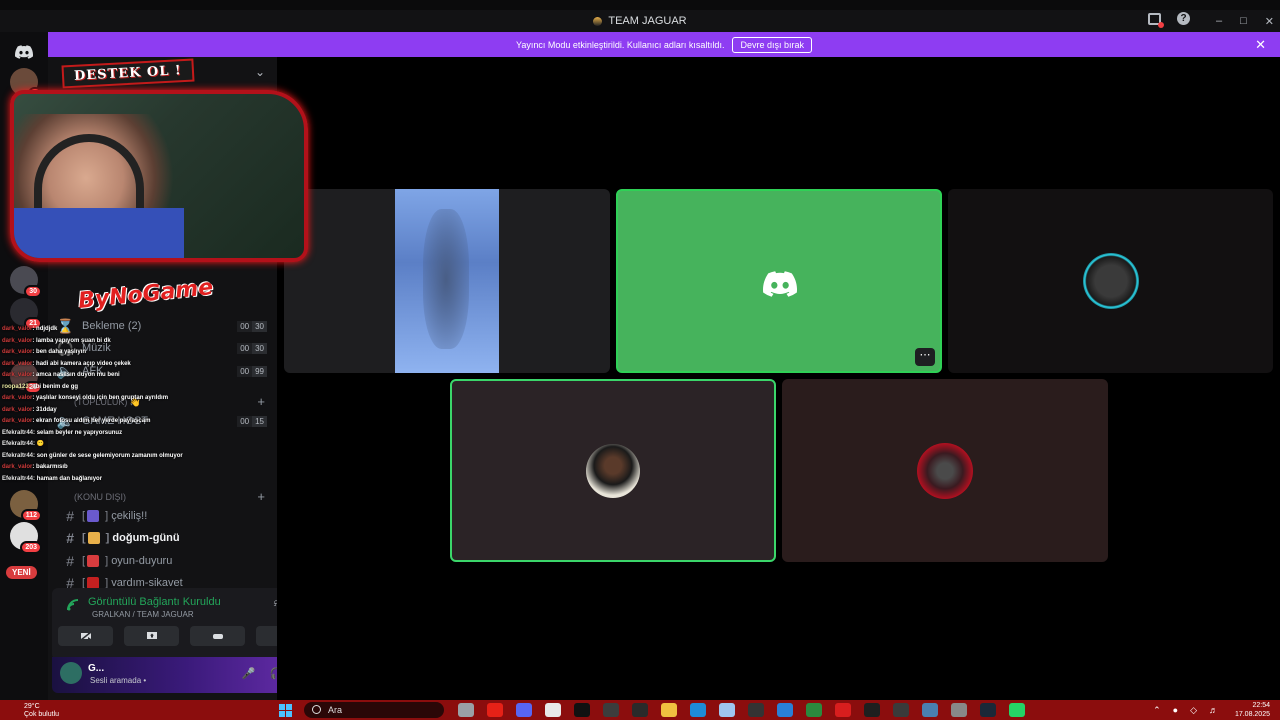 The width and height of the screenshot is (1280, 720). I want to click on file-explorer-icon, so click(669, 710).